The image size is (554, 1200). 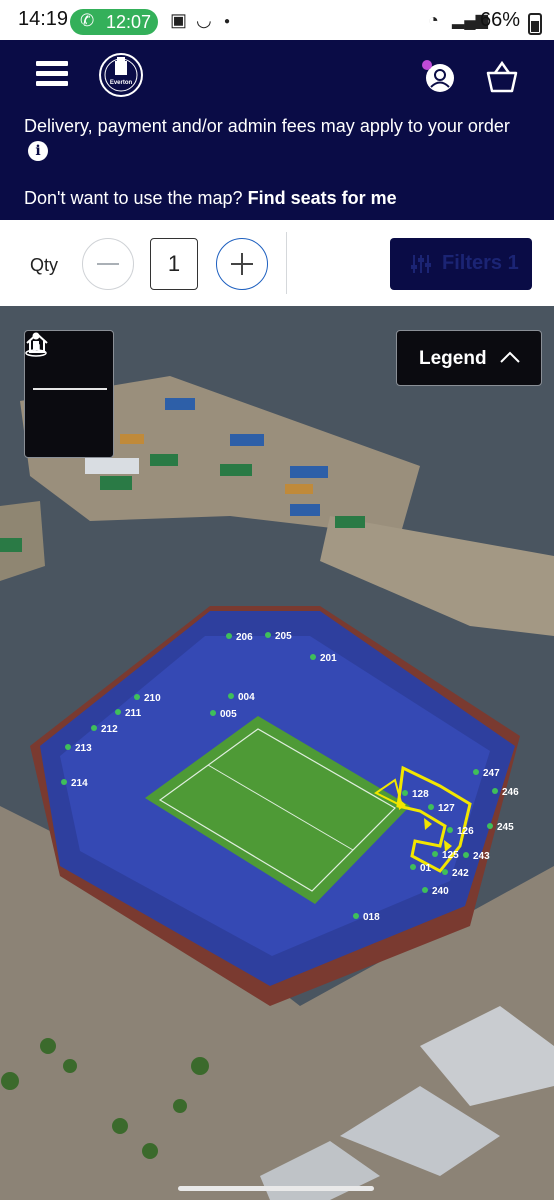 What do you see at coordinates (128, 713) in the screenshot?
I see `section-211: 211` at bounding box center [128, 713].